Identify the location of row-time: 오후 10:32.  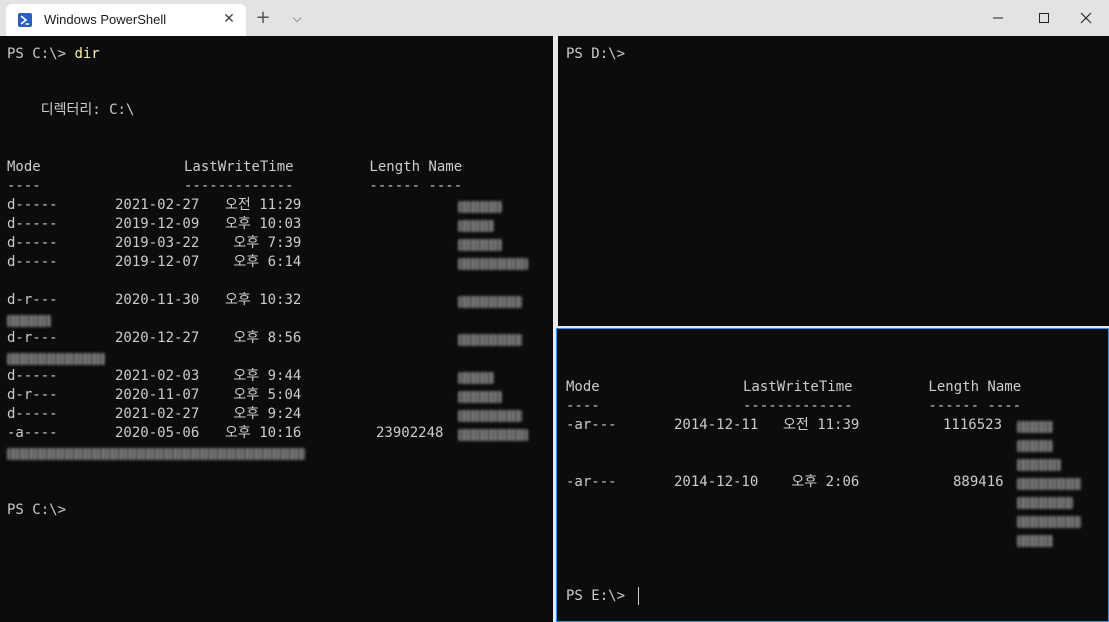
(263, 300).